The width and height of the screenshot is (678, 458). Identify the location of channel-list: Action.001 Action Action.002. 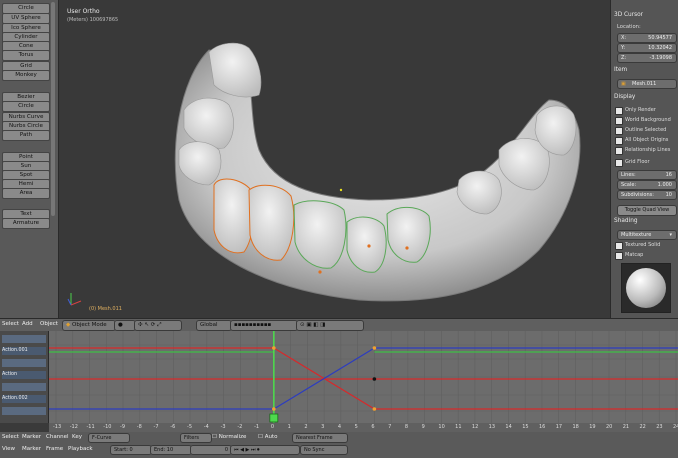
(24, 377).